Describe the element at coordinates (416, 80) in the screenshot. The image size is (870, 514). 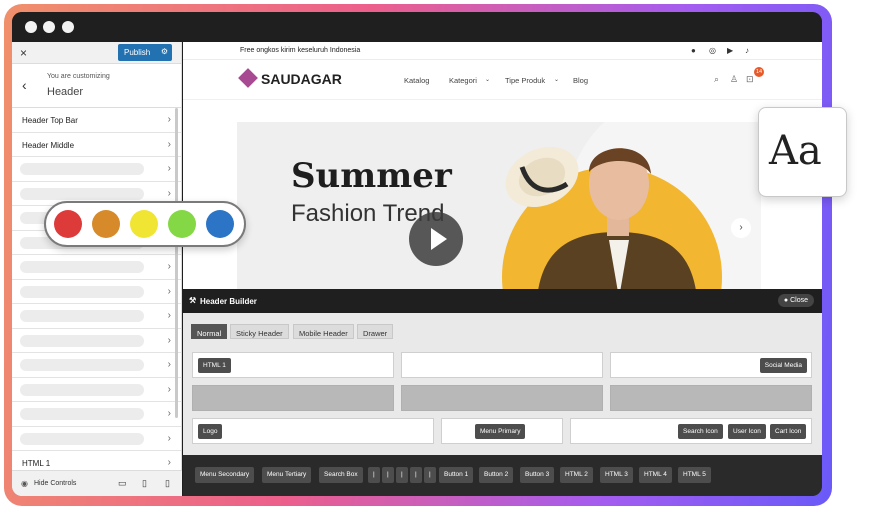
I see `nav-katalog: Katalog` at that location.